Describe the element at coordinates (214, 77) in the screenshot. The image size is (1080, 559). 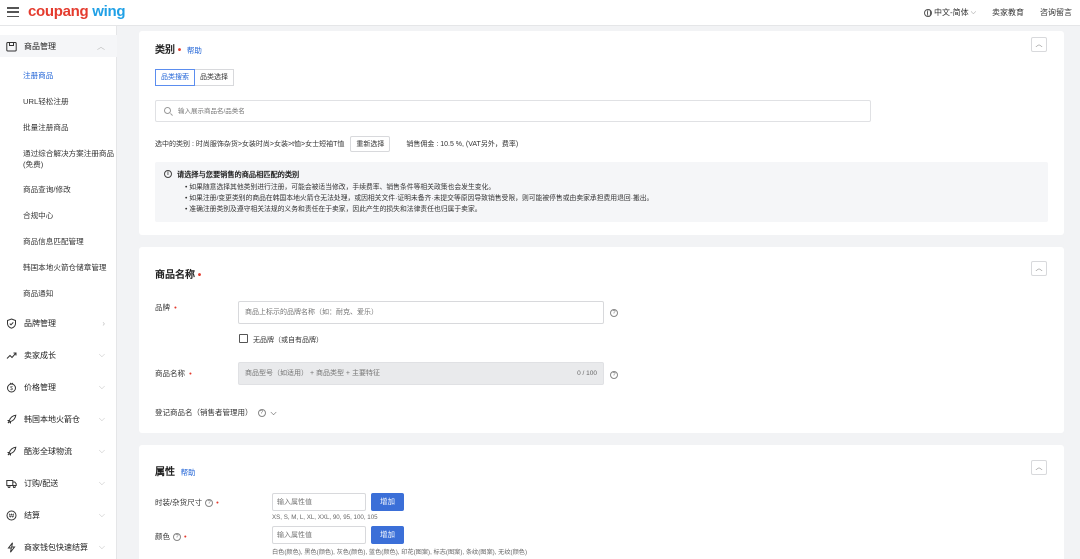
I see `tab-category-select: 品类选择` at that location.